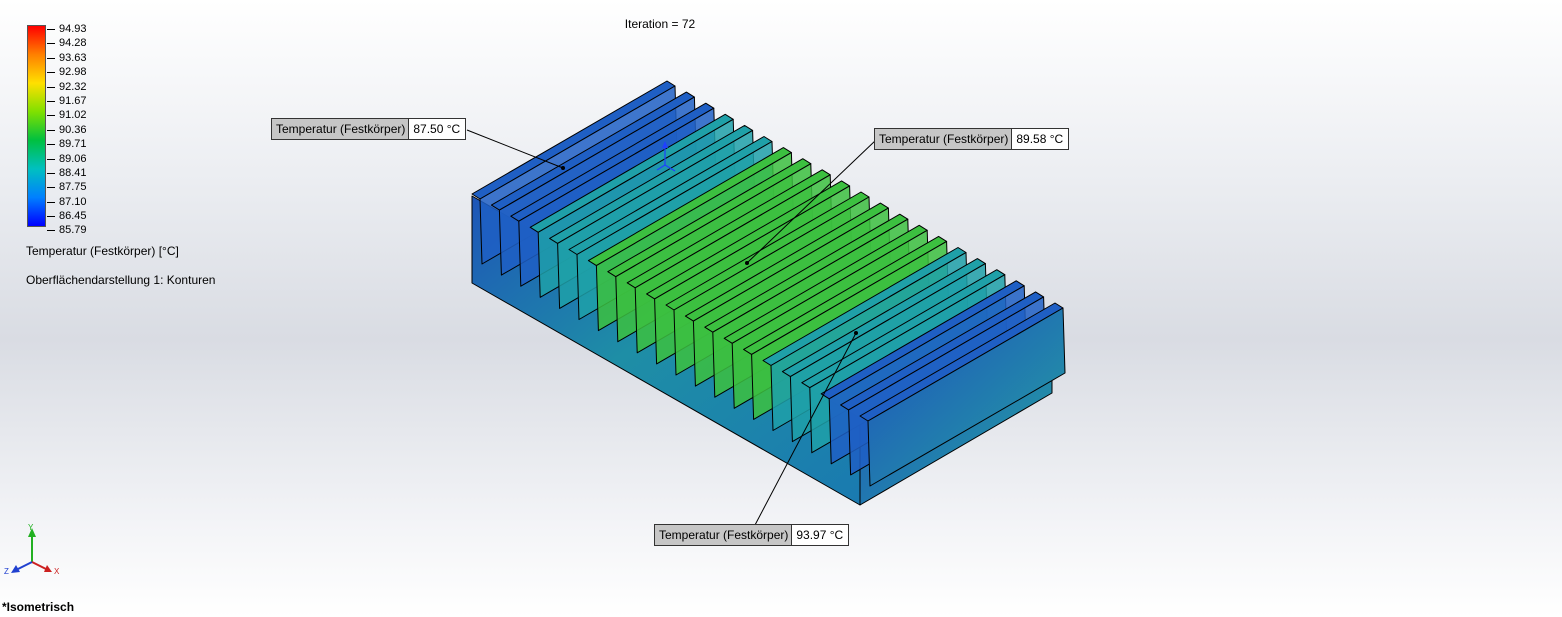 The height and width of the screenshot is (617, 1562). I want to click on legend-tick: 87.10, so click(77, 202).